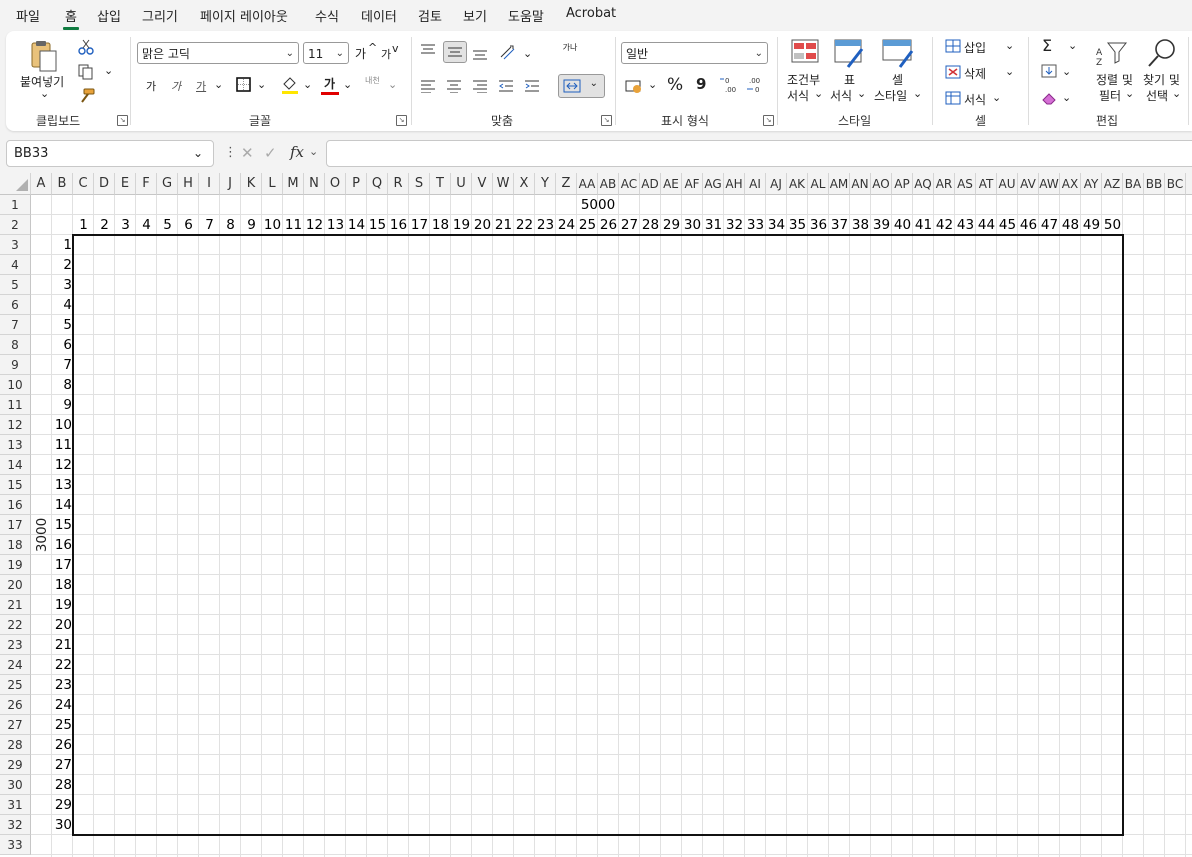 Image resolution: width=1192 pixels, height=857 pixels. What do you see at coordinates (87, 72) in the screenshot?
I see `copy-icon` at bounding box center [87, 72].